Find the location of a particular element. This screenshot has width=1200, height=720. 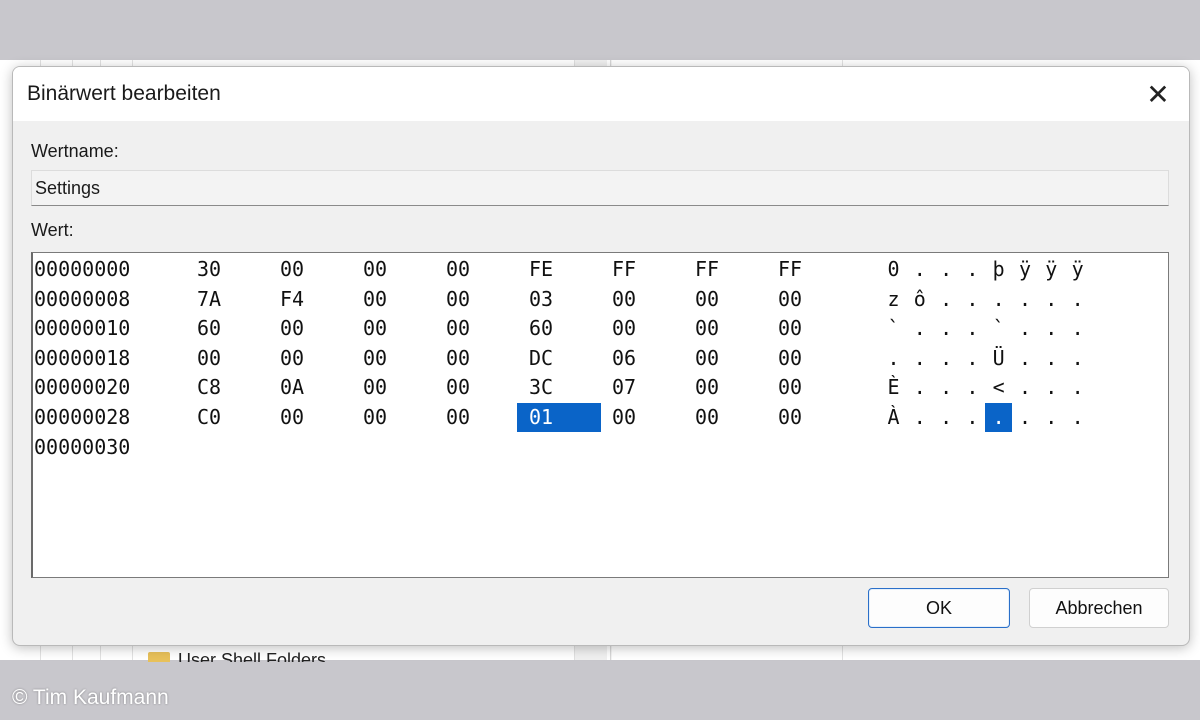

hex-byte: 7A is located at coordinates (227, 299).